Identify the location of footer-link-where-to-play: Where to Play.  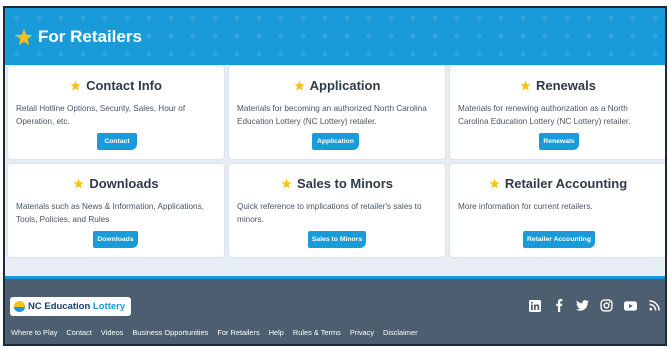
(34, 332).